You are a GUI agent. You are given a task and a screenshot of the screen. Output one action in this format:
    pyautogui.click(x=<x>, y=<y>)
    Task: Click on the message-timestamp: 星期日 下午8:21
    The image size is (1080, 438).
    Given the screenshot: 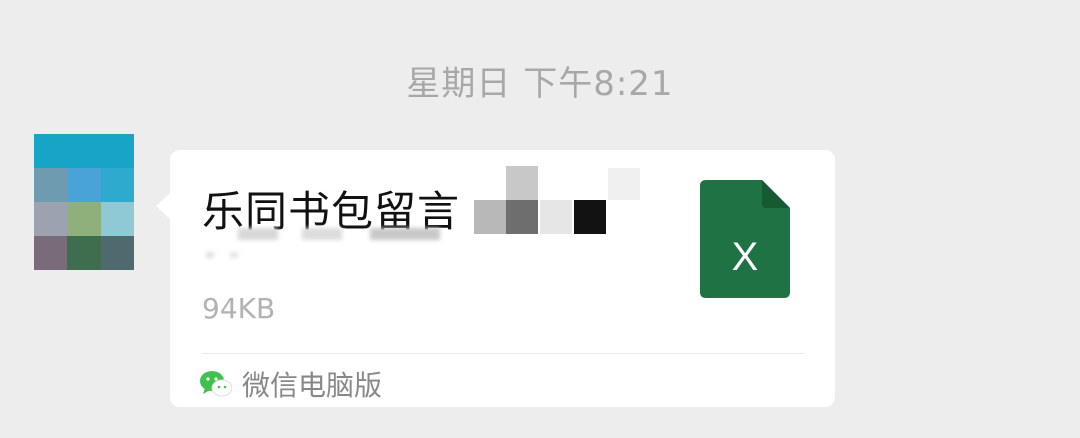 What is the action you would take?
    pyautogui.click(x=540, y=84)
    